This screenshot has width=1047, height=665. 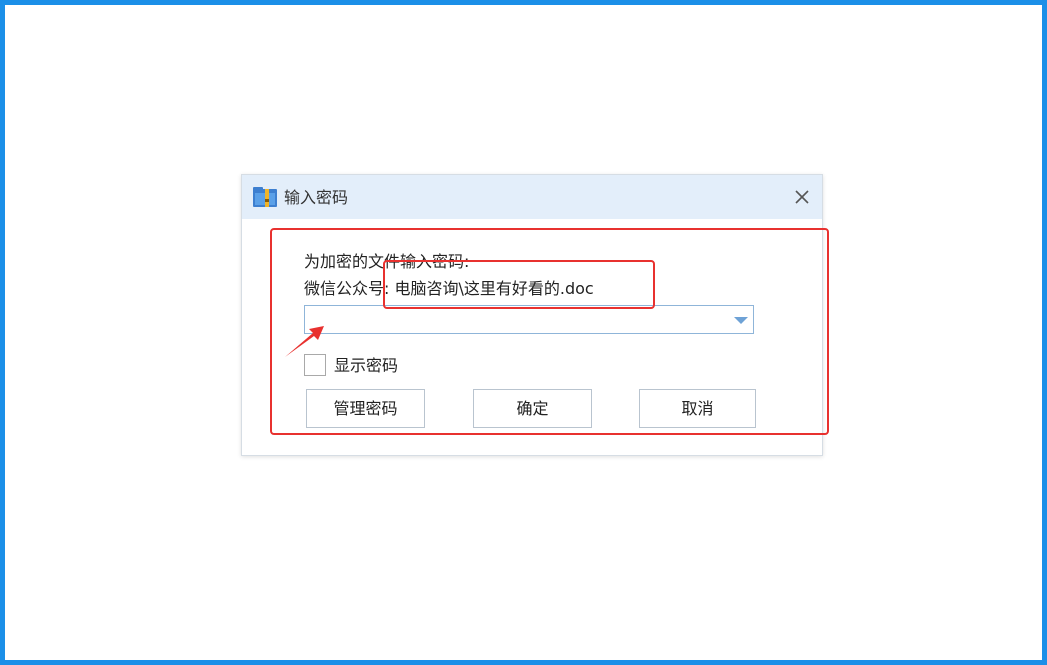 What do you see at coordinates (366, 366) in the screenshot?
I see `show-password-label: 显示密码` at bounding box center [366, 366].